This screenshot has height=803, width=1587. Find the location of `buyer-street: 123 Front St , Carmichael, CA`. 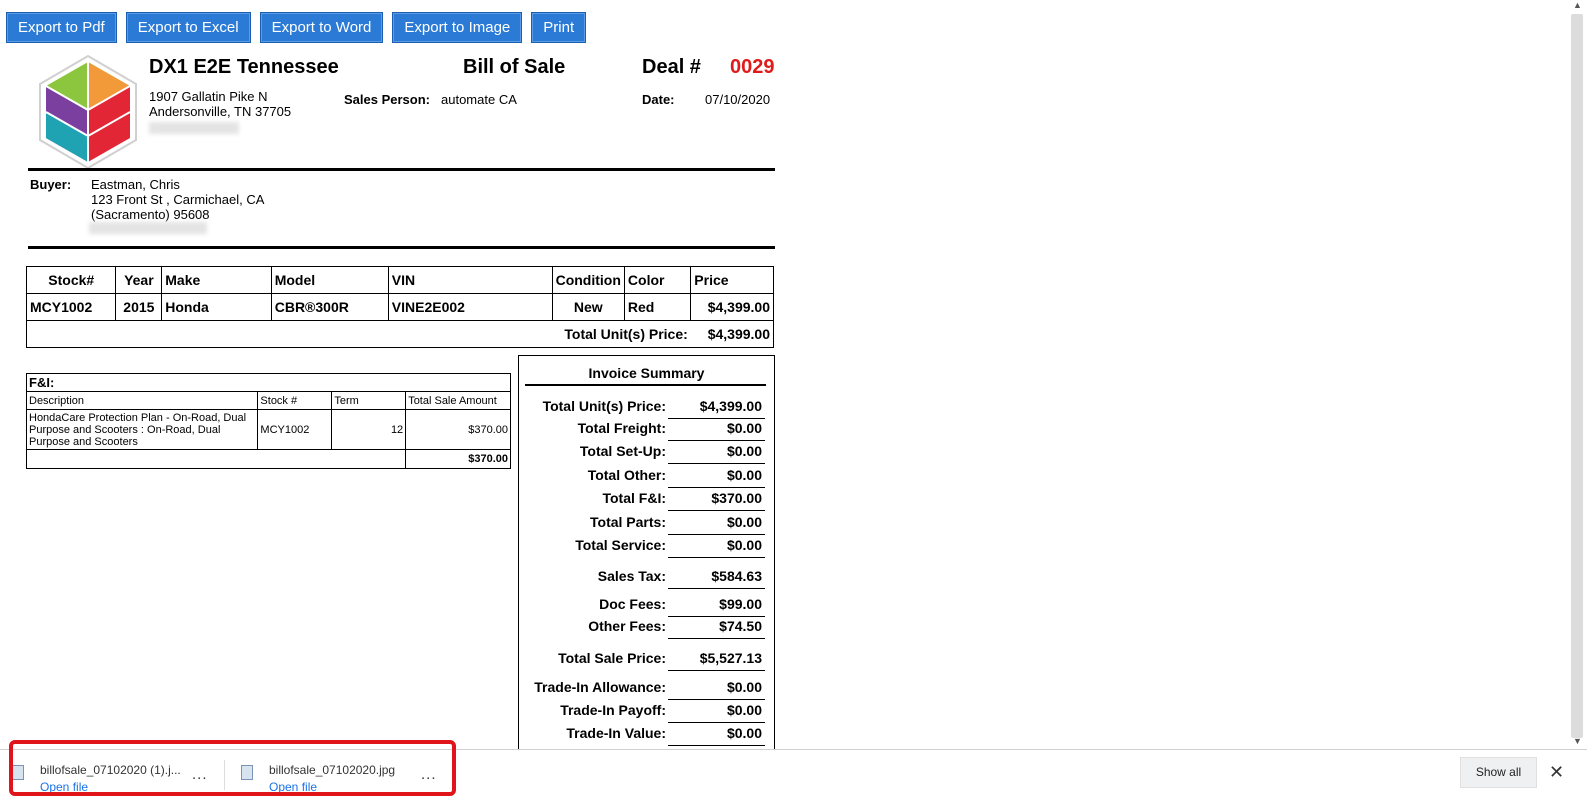

buyer-street: 123 Front St , Carmichael, CA is located at coordinates (178, 199).